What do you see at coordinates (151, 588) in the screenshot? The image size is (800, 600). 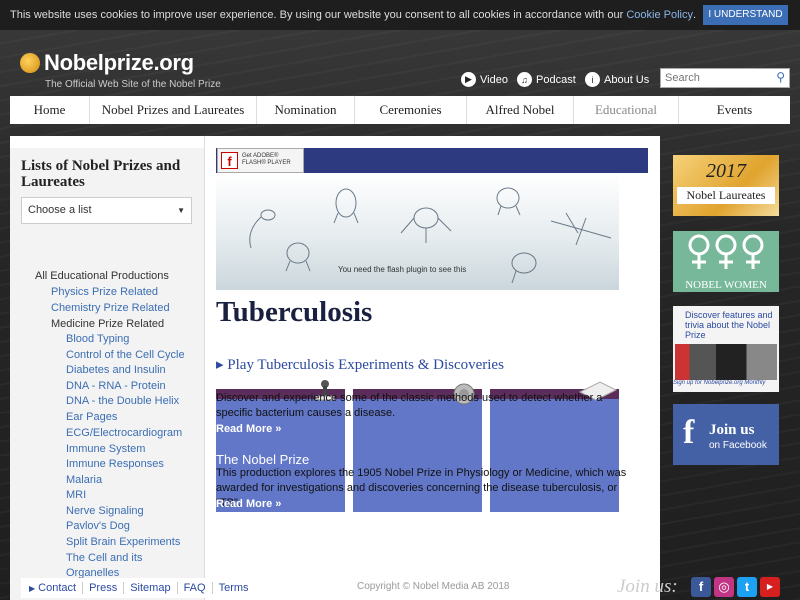 I see `footer-sitemap: Sitemap` at bounding box center [151, 588].